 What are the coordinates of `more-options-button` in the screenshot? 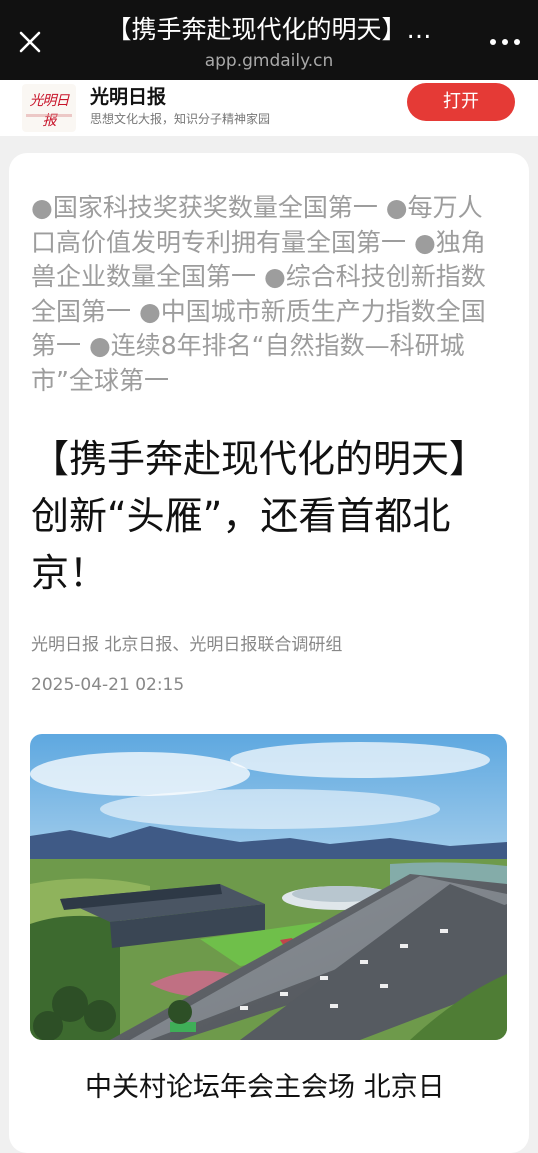 It's located at (505, 42).